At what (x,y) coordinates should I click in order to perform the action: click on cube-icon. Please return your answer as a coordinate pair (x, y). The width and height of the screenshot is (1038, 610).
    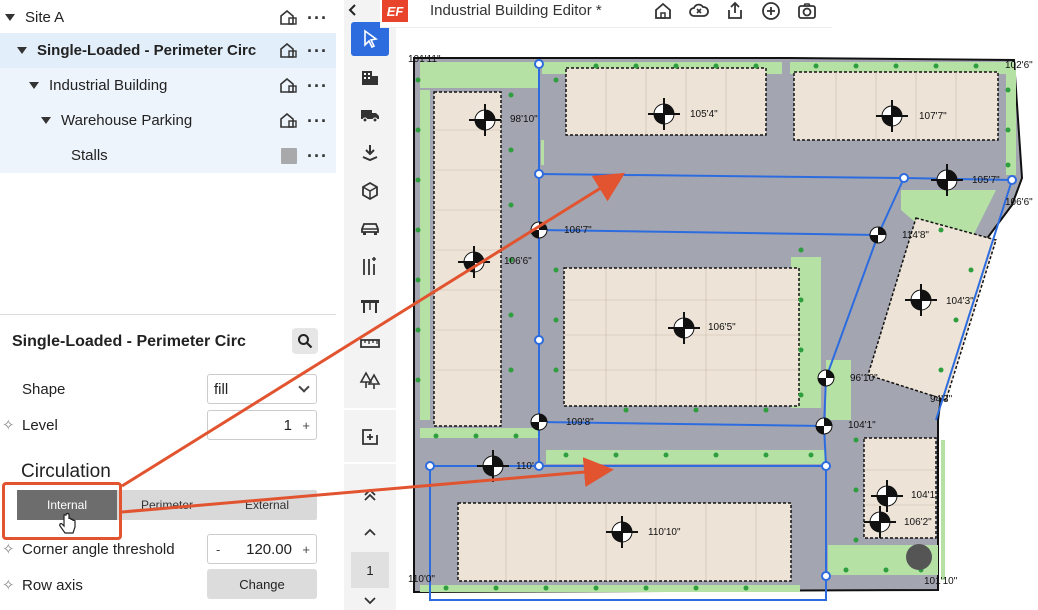
    Looking at the image, I should click on (370, 191).